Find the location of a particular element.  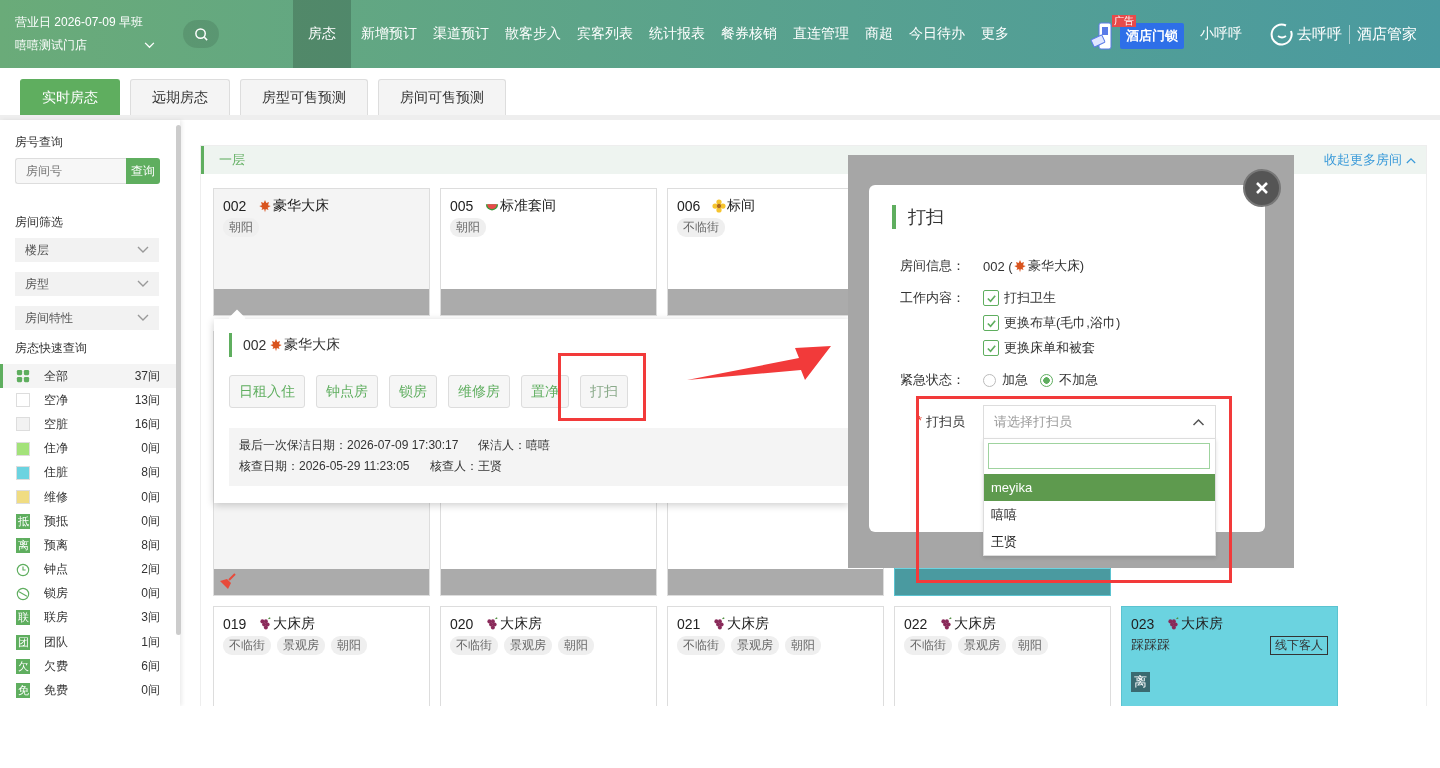

room-number: 021 is located at coordinates (689, 624).